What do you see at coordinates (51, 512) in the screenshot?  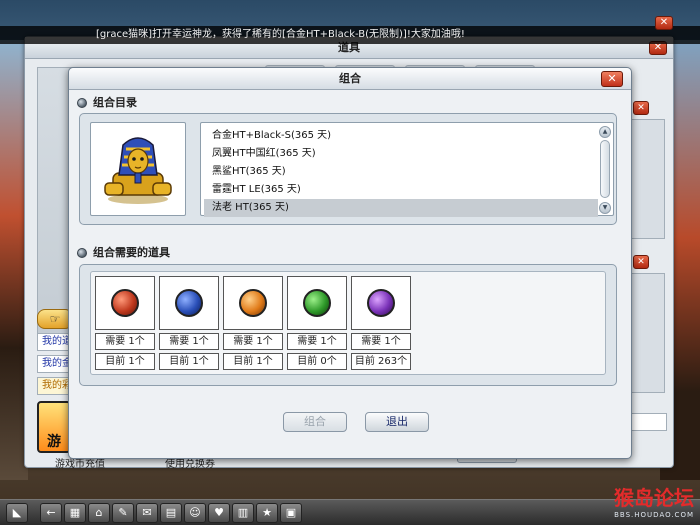 I see `back-icon: ←` at bounding box center [51, 512].